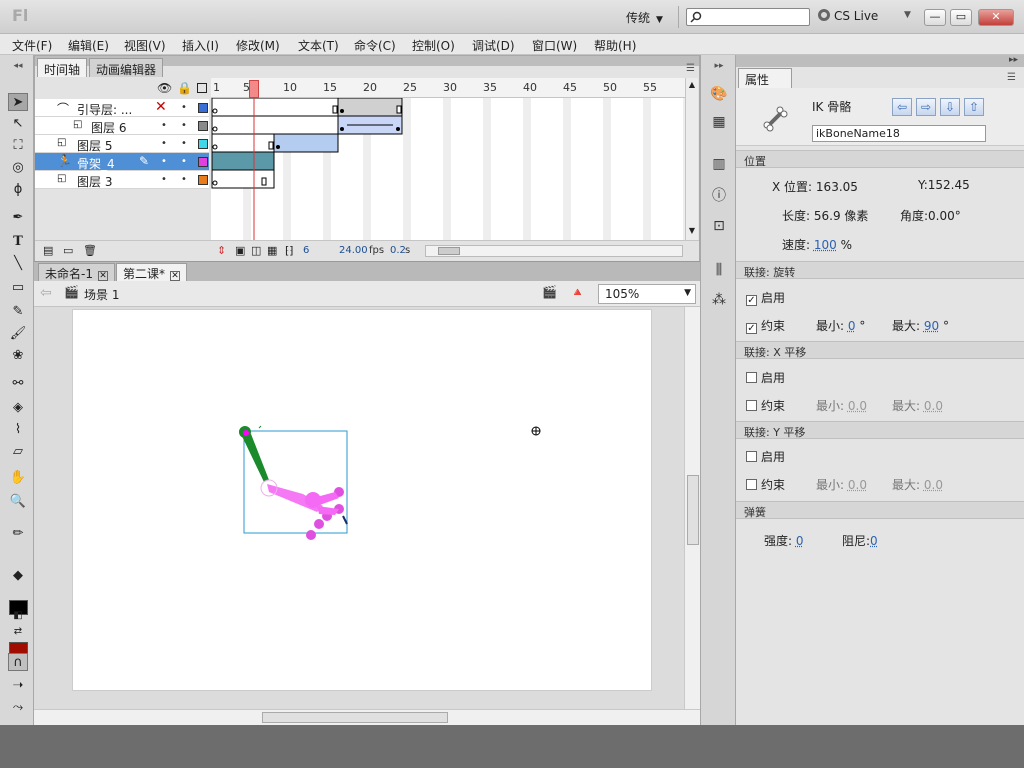  I want to click on menu-modify: 修改(M), so click(258, 45).